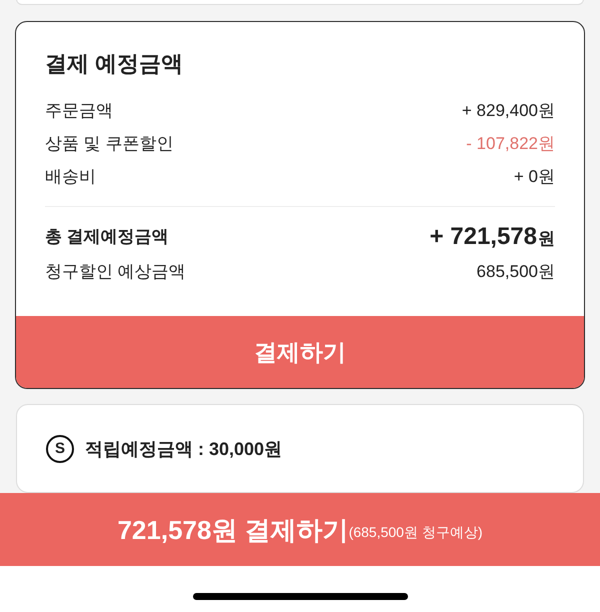  What do you see at coordinates (510, 143) in the screenshot?
I see `row-value: - 107,822원` at bounding box center [510, 143].